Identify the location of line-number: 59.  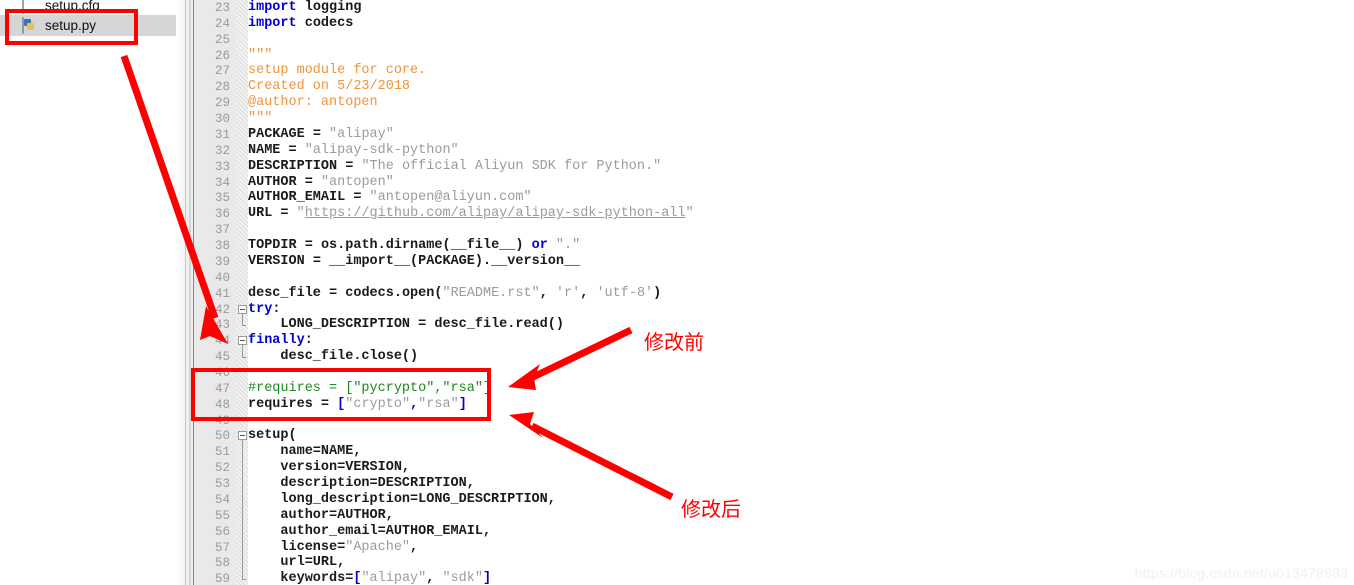
(222, 578).